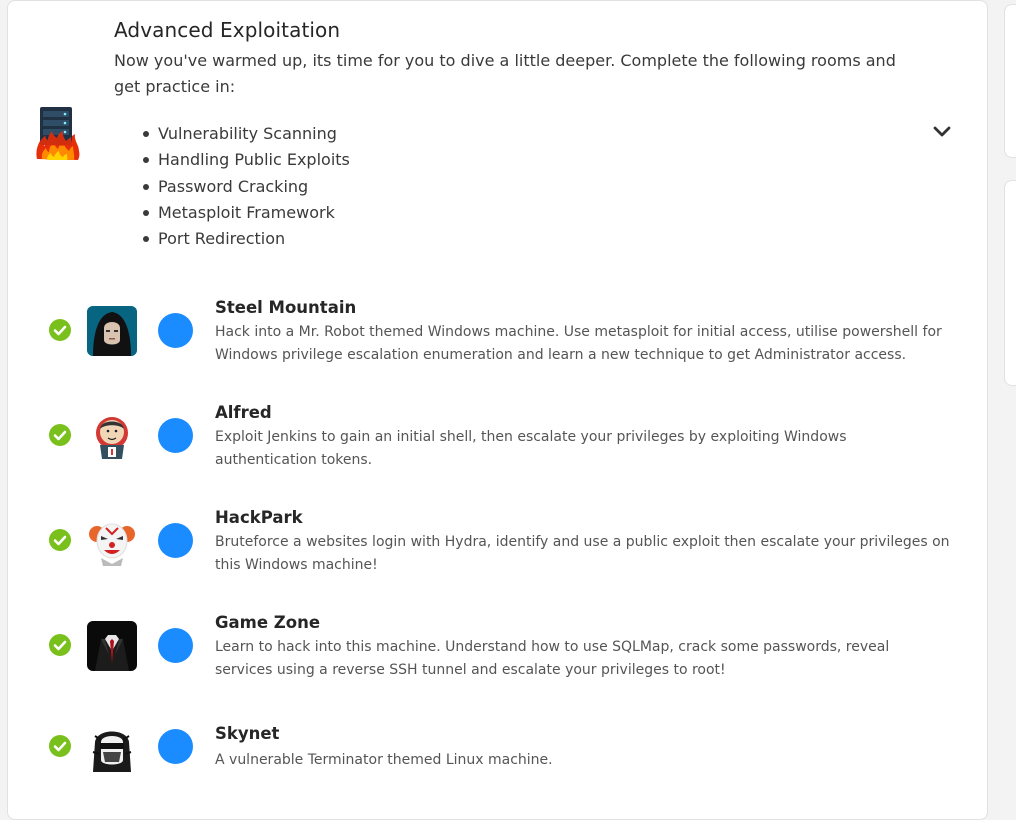 Image resolution: width=1016 pixels, height=820 pixels. What do you see at coordinates (112, 331) in the screenshot?
I see `mr-robot-avatar` at bounding box center [112, 331].